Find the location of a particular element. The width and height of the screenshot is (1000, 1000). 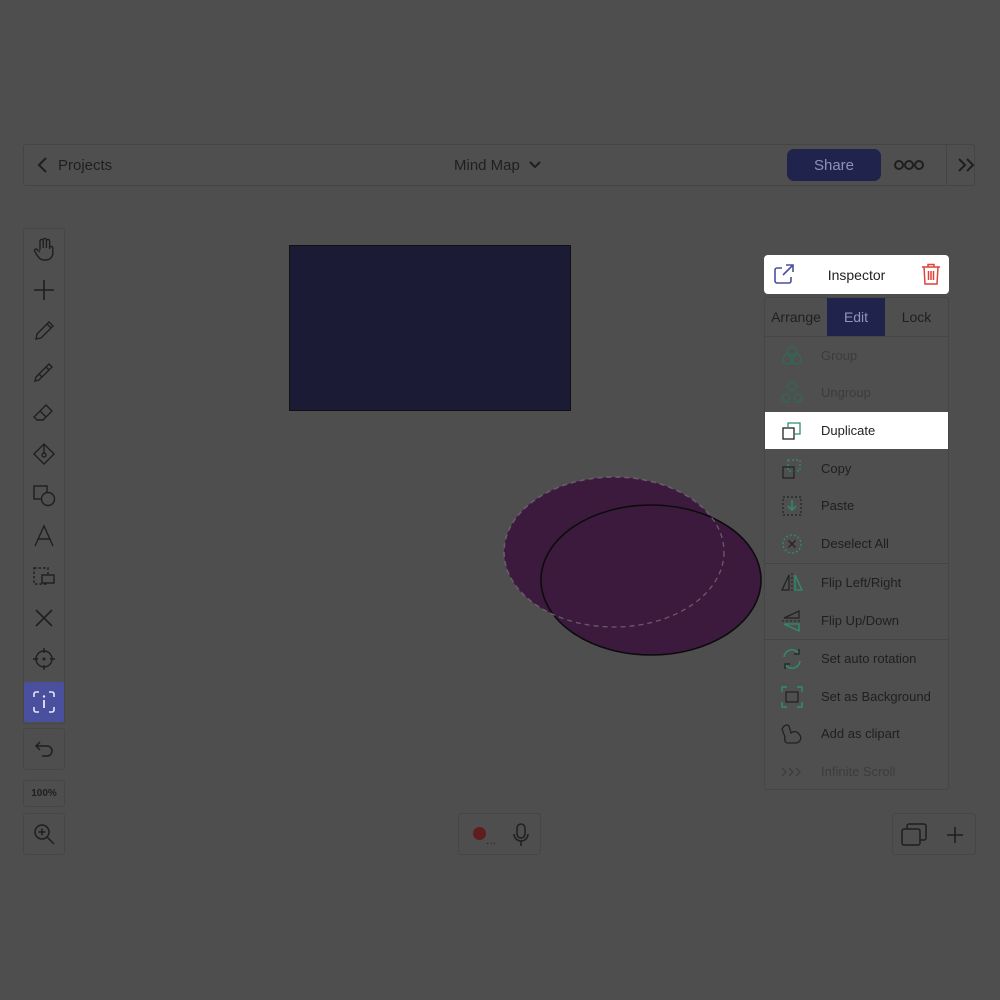

more-dots-icon is located at coordinates (909, 165).